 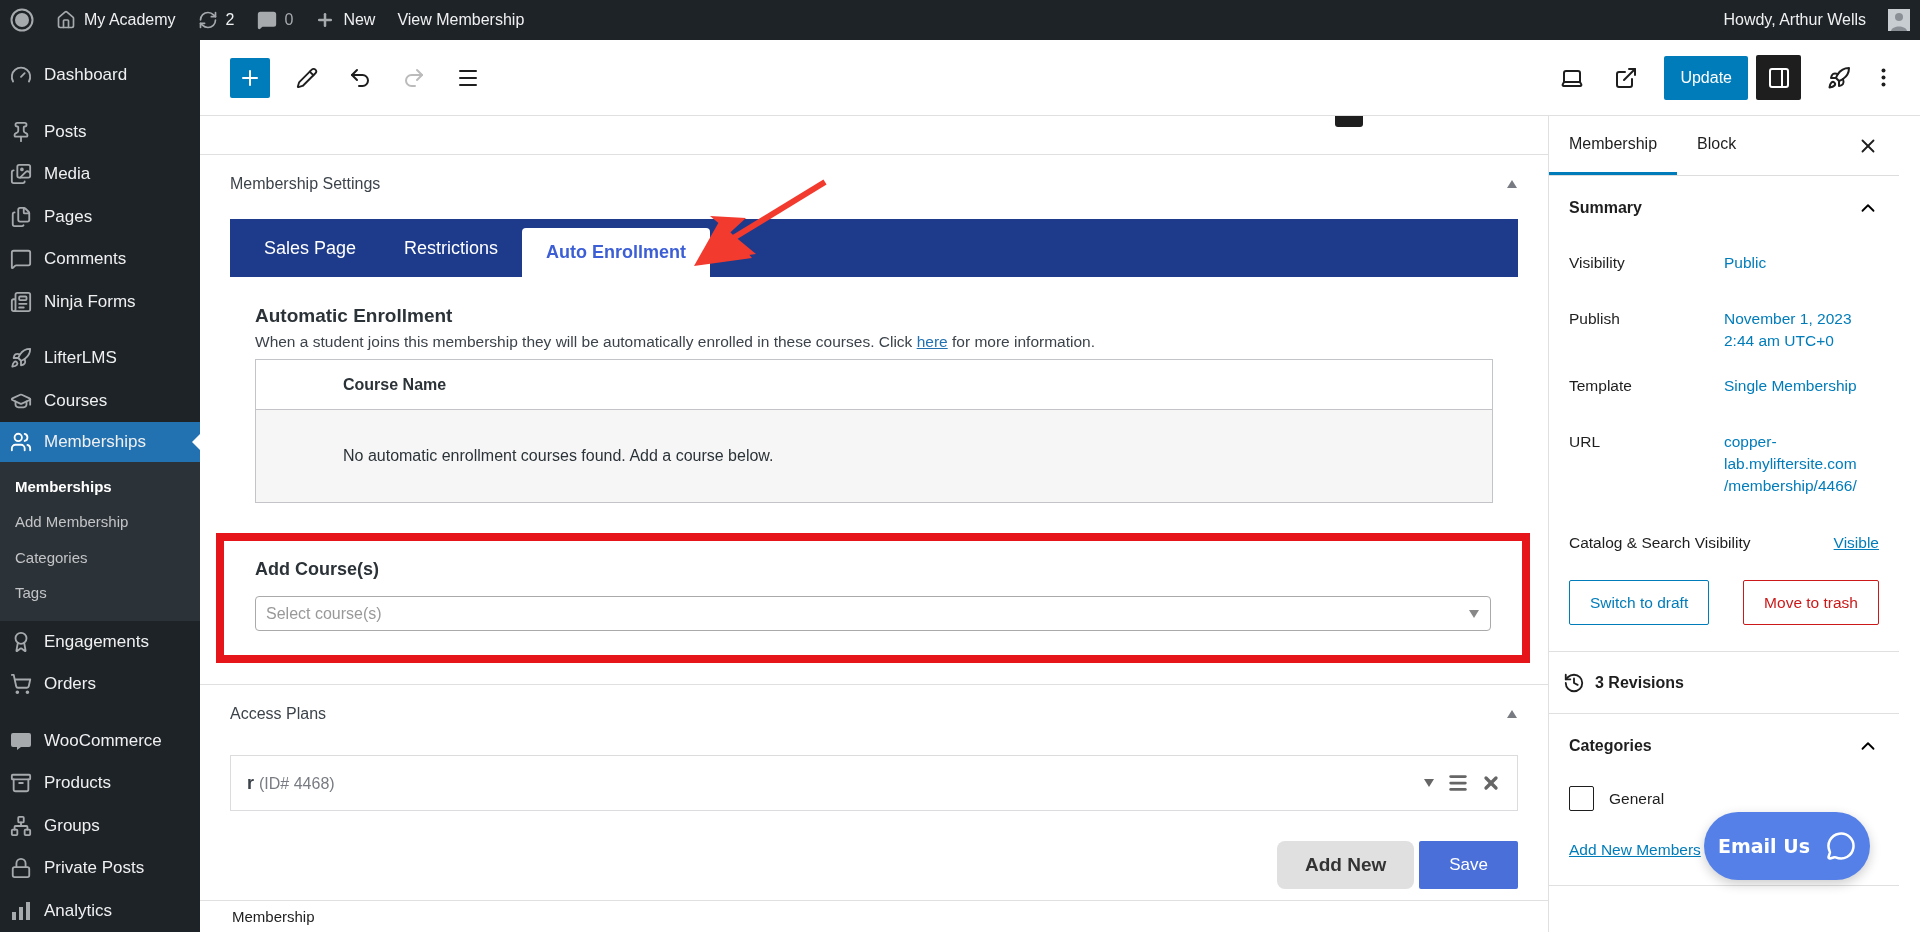 I want to click on history-icon, so click(x=1574, y=682).